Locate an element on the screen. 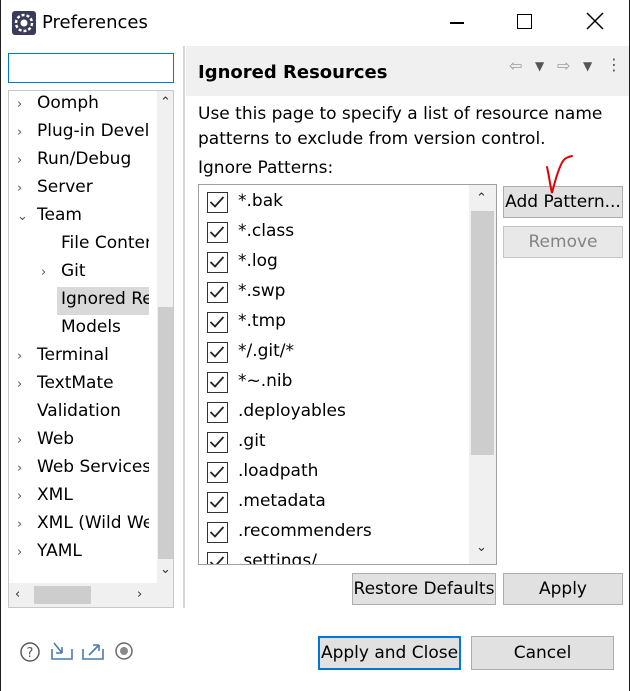 Image resolution: width=630 pixels, height=691 pixels. tree-horizontal-scrollbar: ‹ › is located at coordinates (83, 595).